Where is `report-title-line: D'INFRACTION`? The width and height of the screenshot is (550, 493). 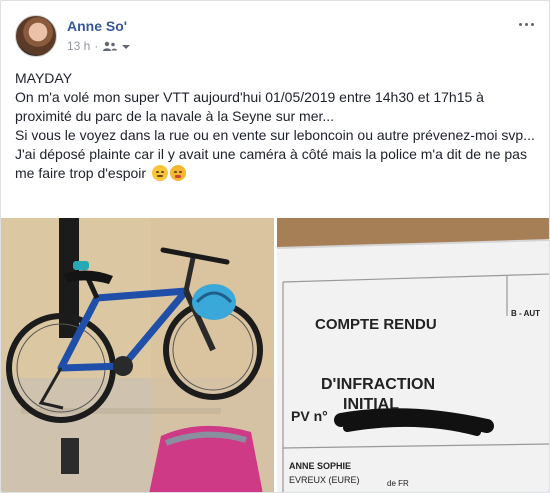
report-title-line: D'INFRACTION is located at coordinates (378, 384).